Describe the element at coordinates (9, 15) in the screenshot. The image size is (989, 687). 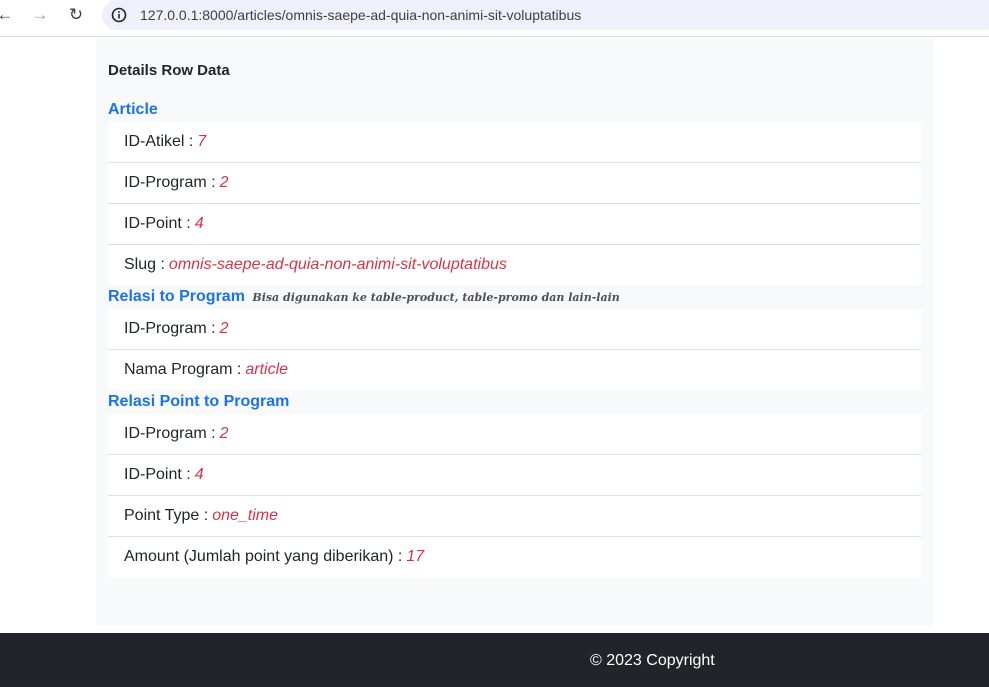
I see `back-arrow-icon: ←` at that location.